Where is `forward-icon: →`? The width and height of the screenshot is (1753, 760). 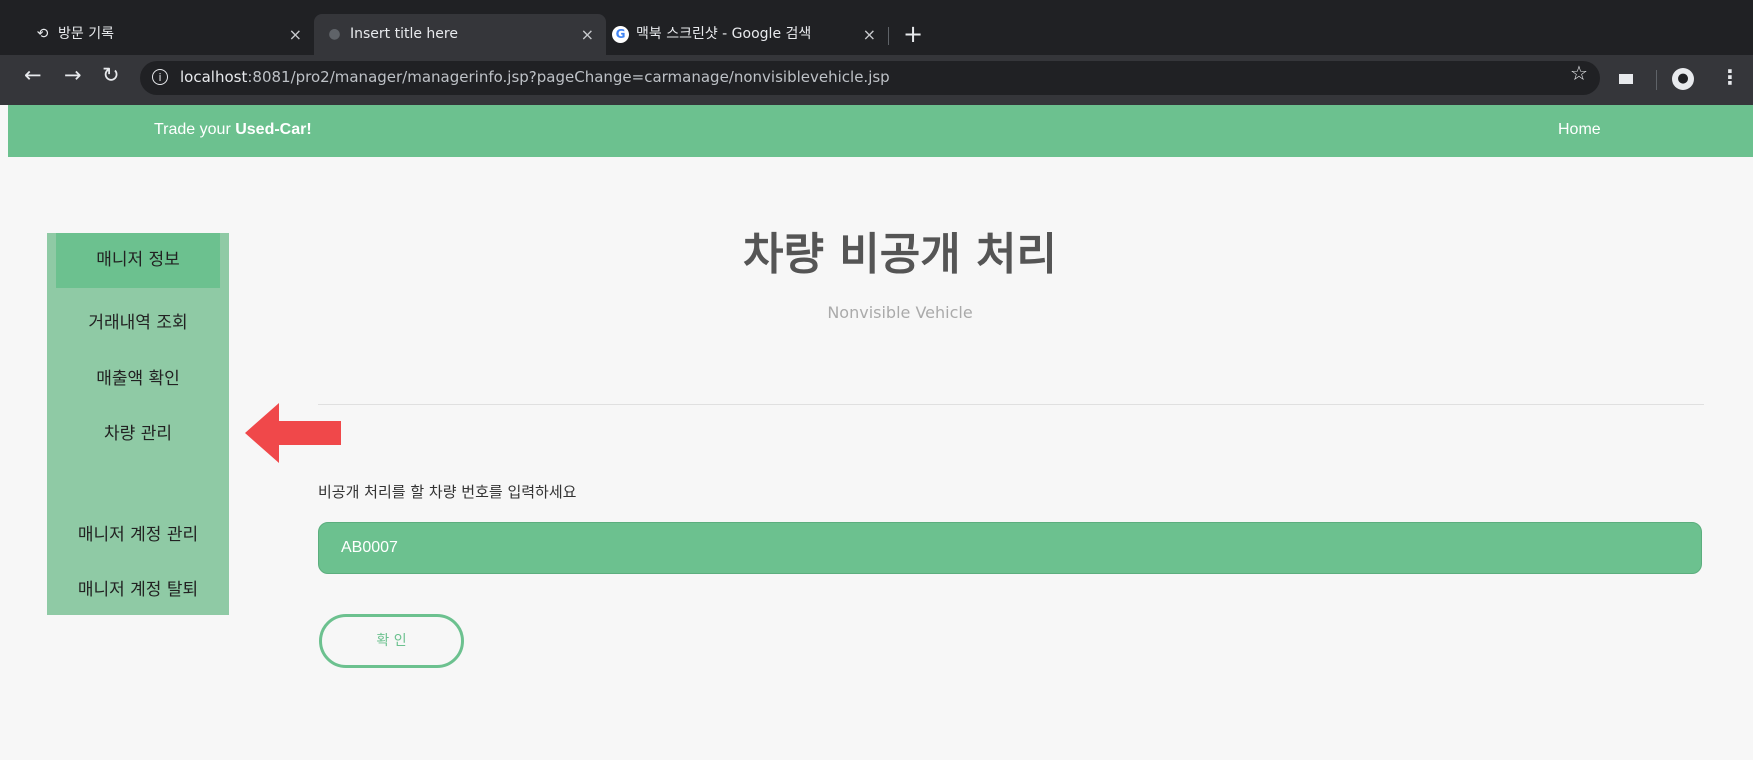
forward-icon: → is located at coordinates (73, 75).